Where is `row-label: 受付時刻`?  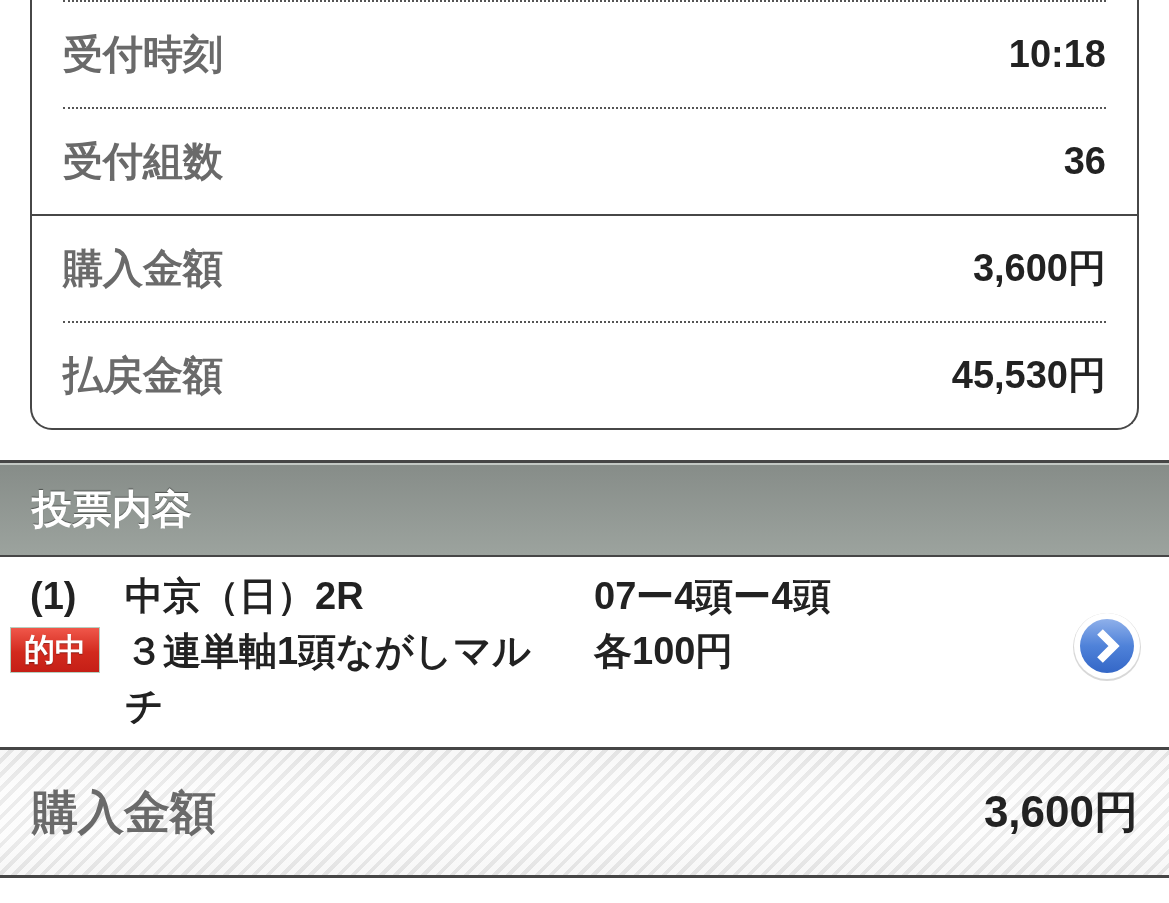
row-label: 受付時刻 is located at coordinates (143, 54).